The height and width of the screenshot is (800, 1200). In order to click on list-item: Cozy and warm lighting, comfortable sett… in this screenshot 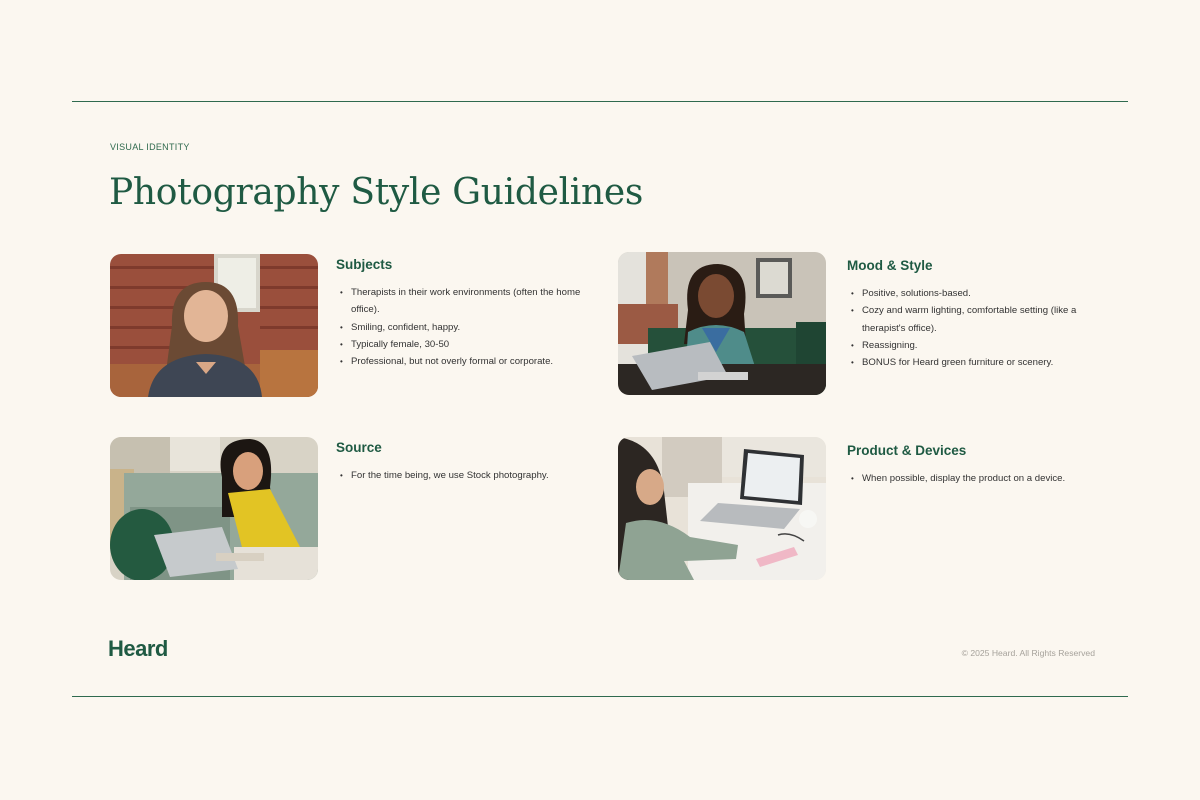, I will do `click(977, 319)`.